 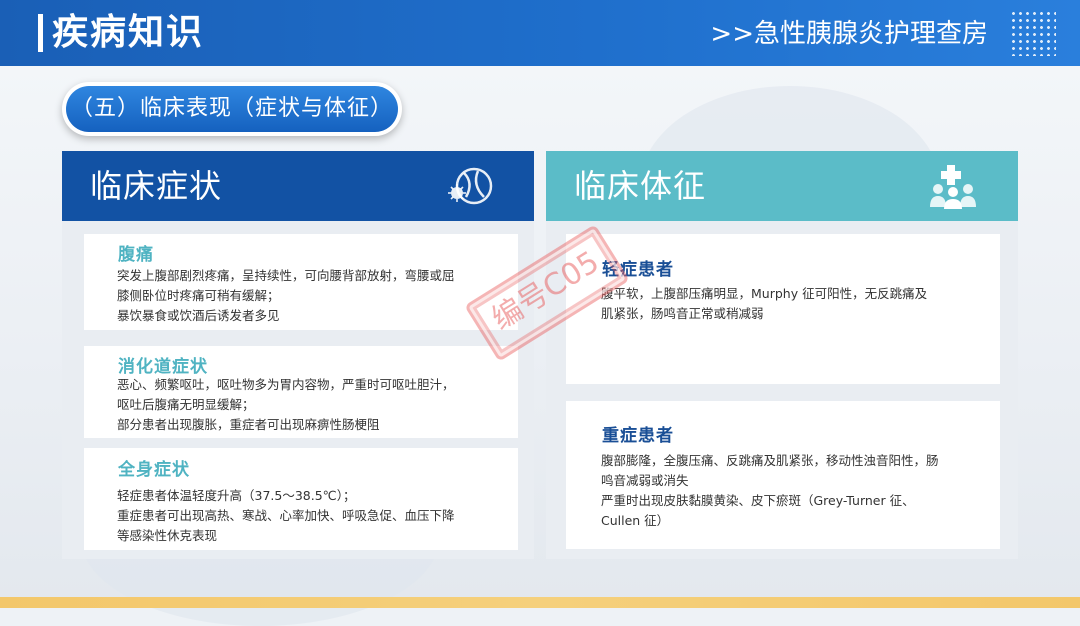 I want to click on header-subtitle: >>急性胰腺炎护理查房, so click(x=849, y=34).